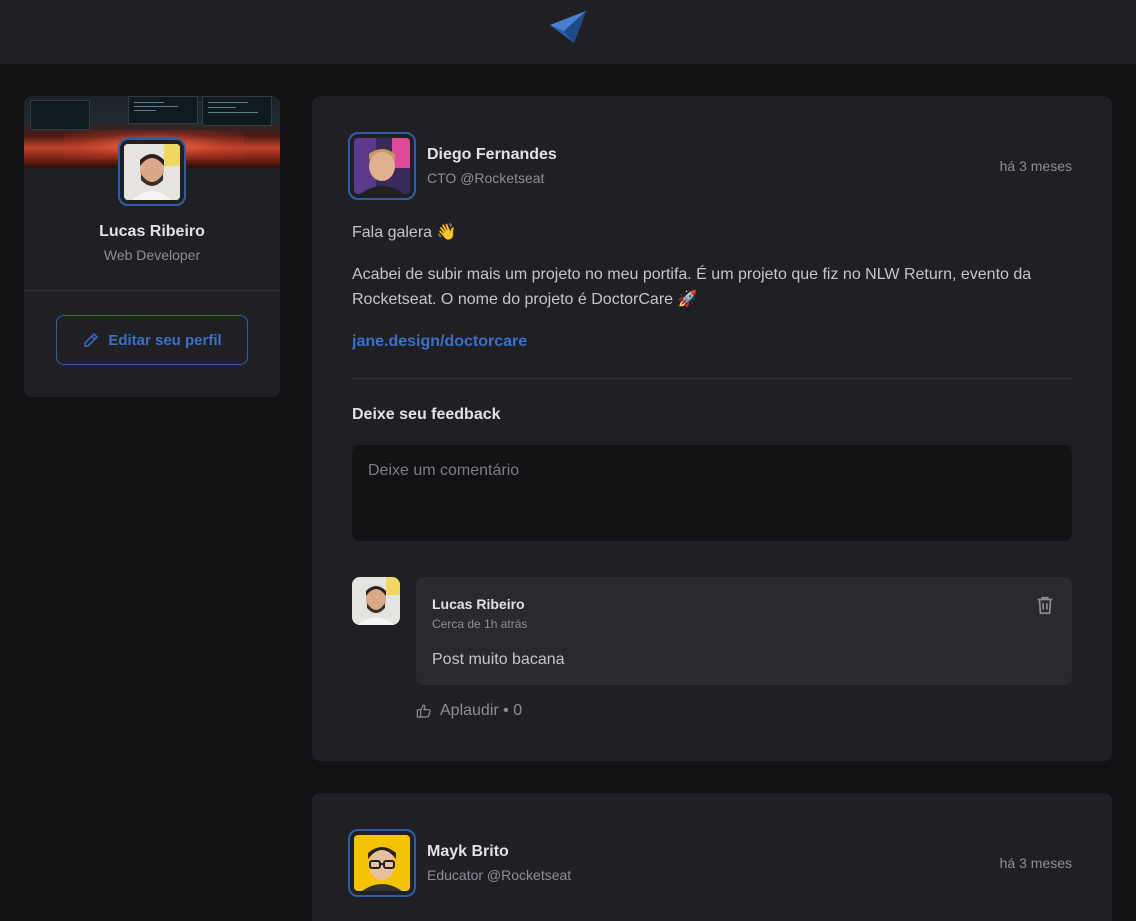 This screenshot has width=1136, height=921. Describe the element at coordinates (480, 624) in the screenshot. I see `comment-timestamp: Cerca de 1h atrás` at that location.